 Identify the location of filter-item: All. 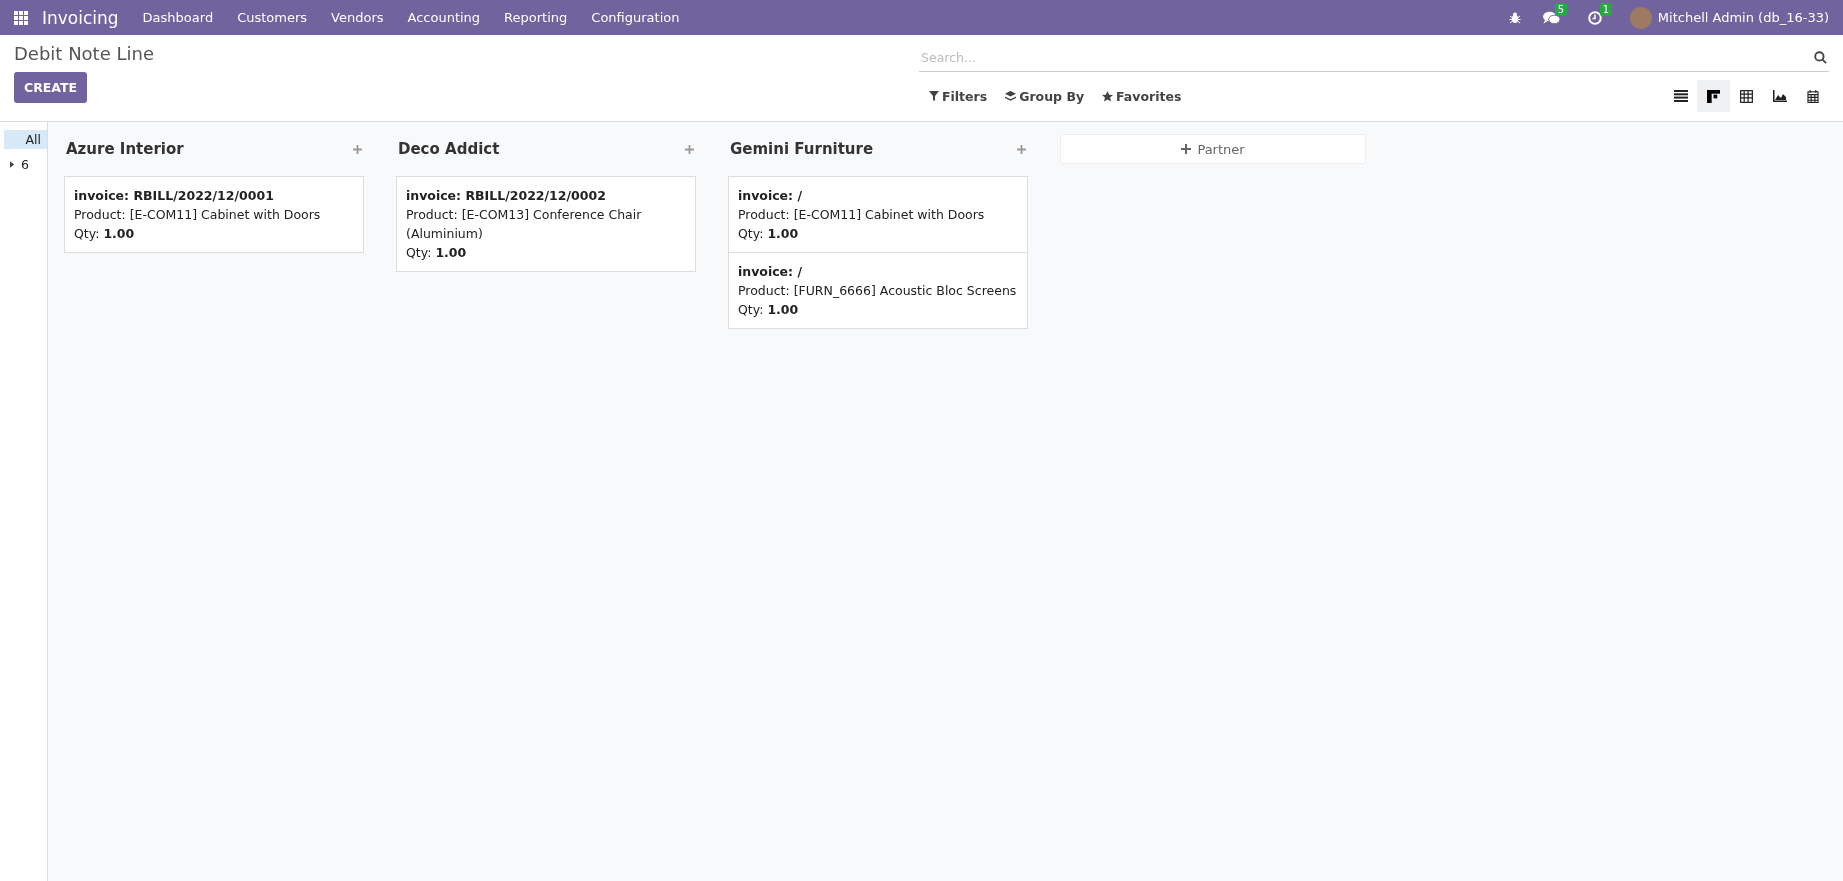
(25, 139).